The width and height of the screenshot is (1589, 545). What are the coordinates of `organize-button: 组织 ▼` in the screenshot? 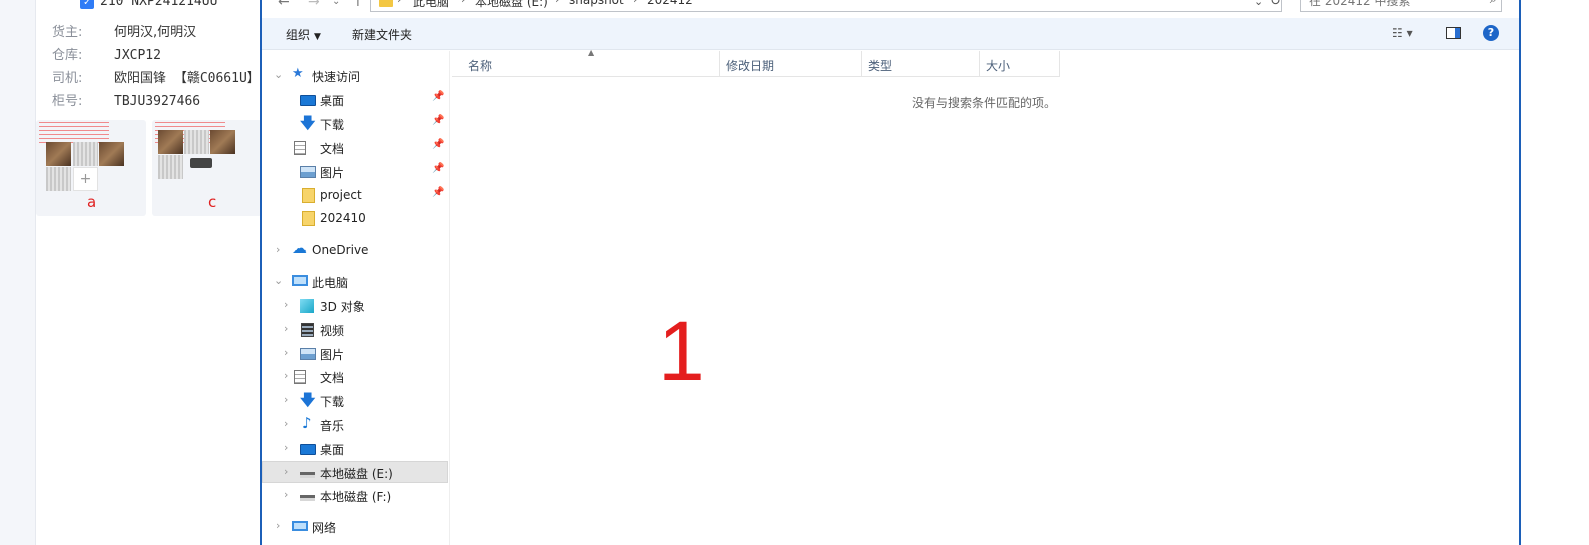 It's located at (303, 34).